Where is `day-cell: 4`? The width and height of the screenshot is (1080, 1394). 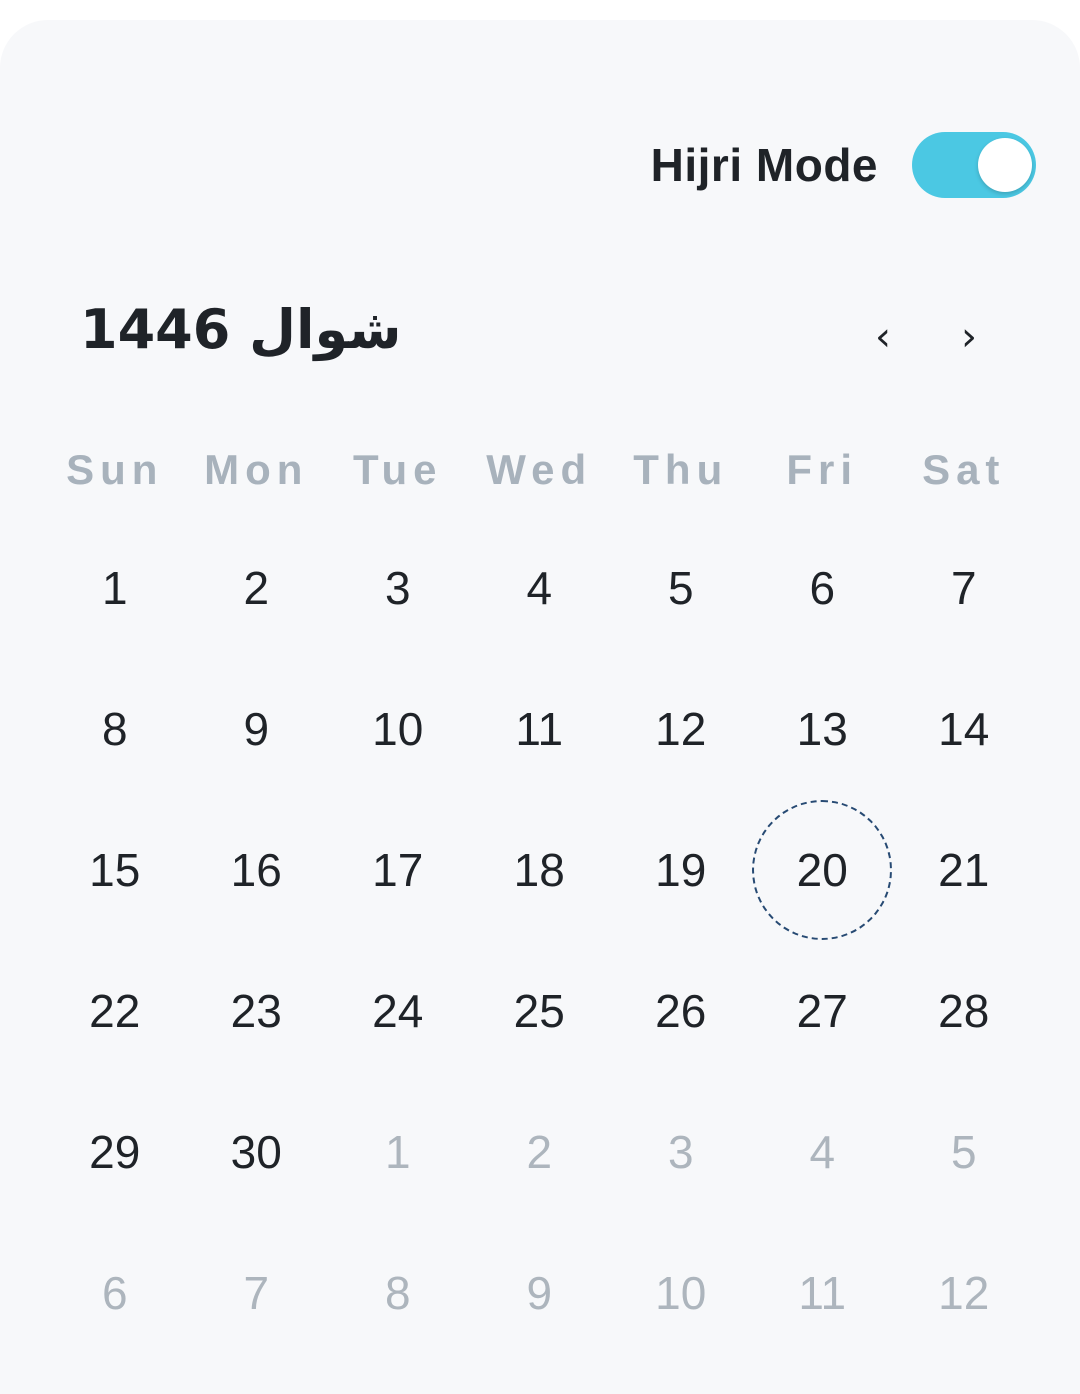
day-cell: 4 is located at coordinates (540, 587).